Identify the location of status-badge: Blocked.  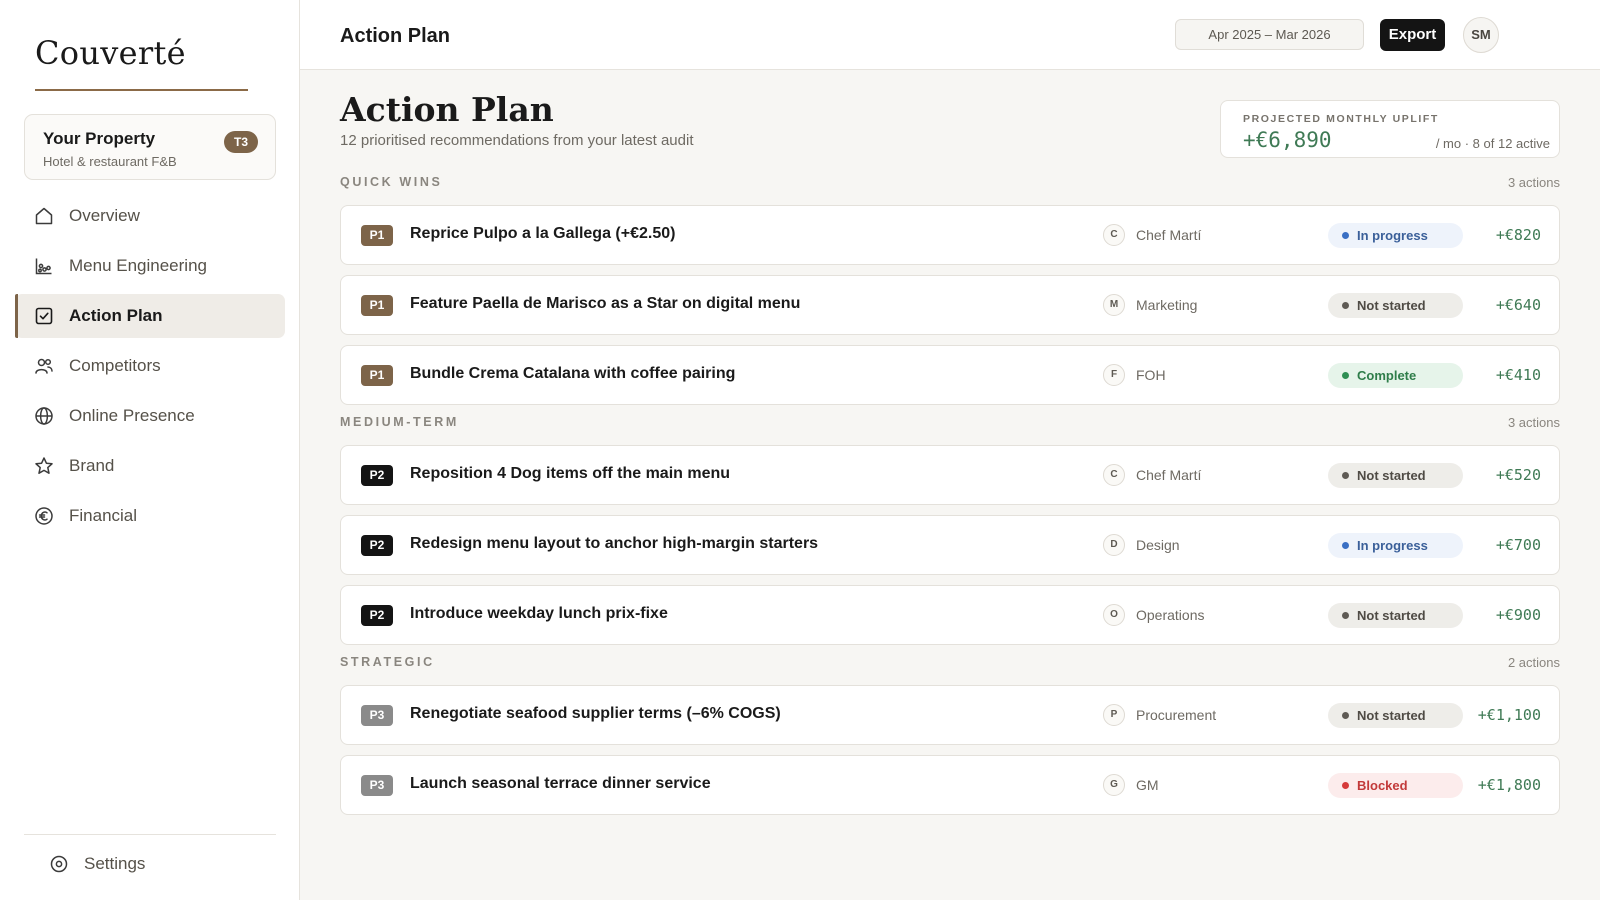
(1395, 785).